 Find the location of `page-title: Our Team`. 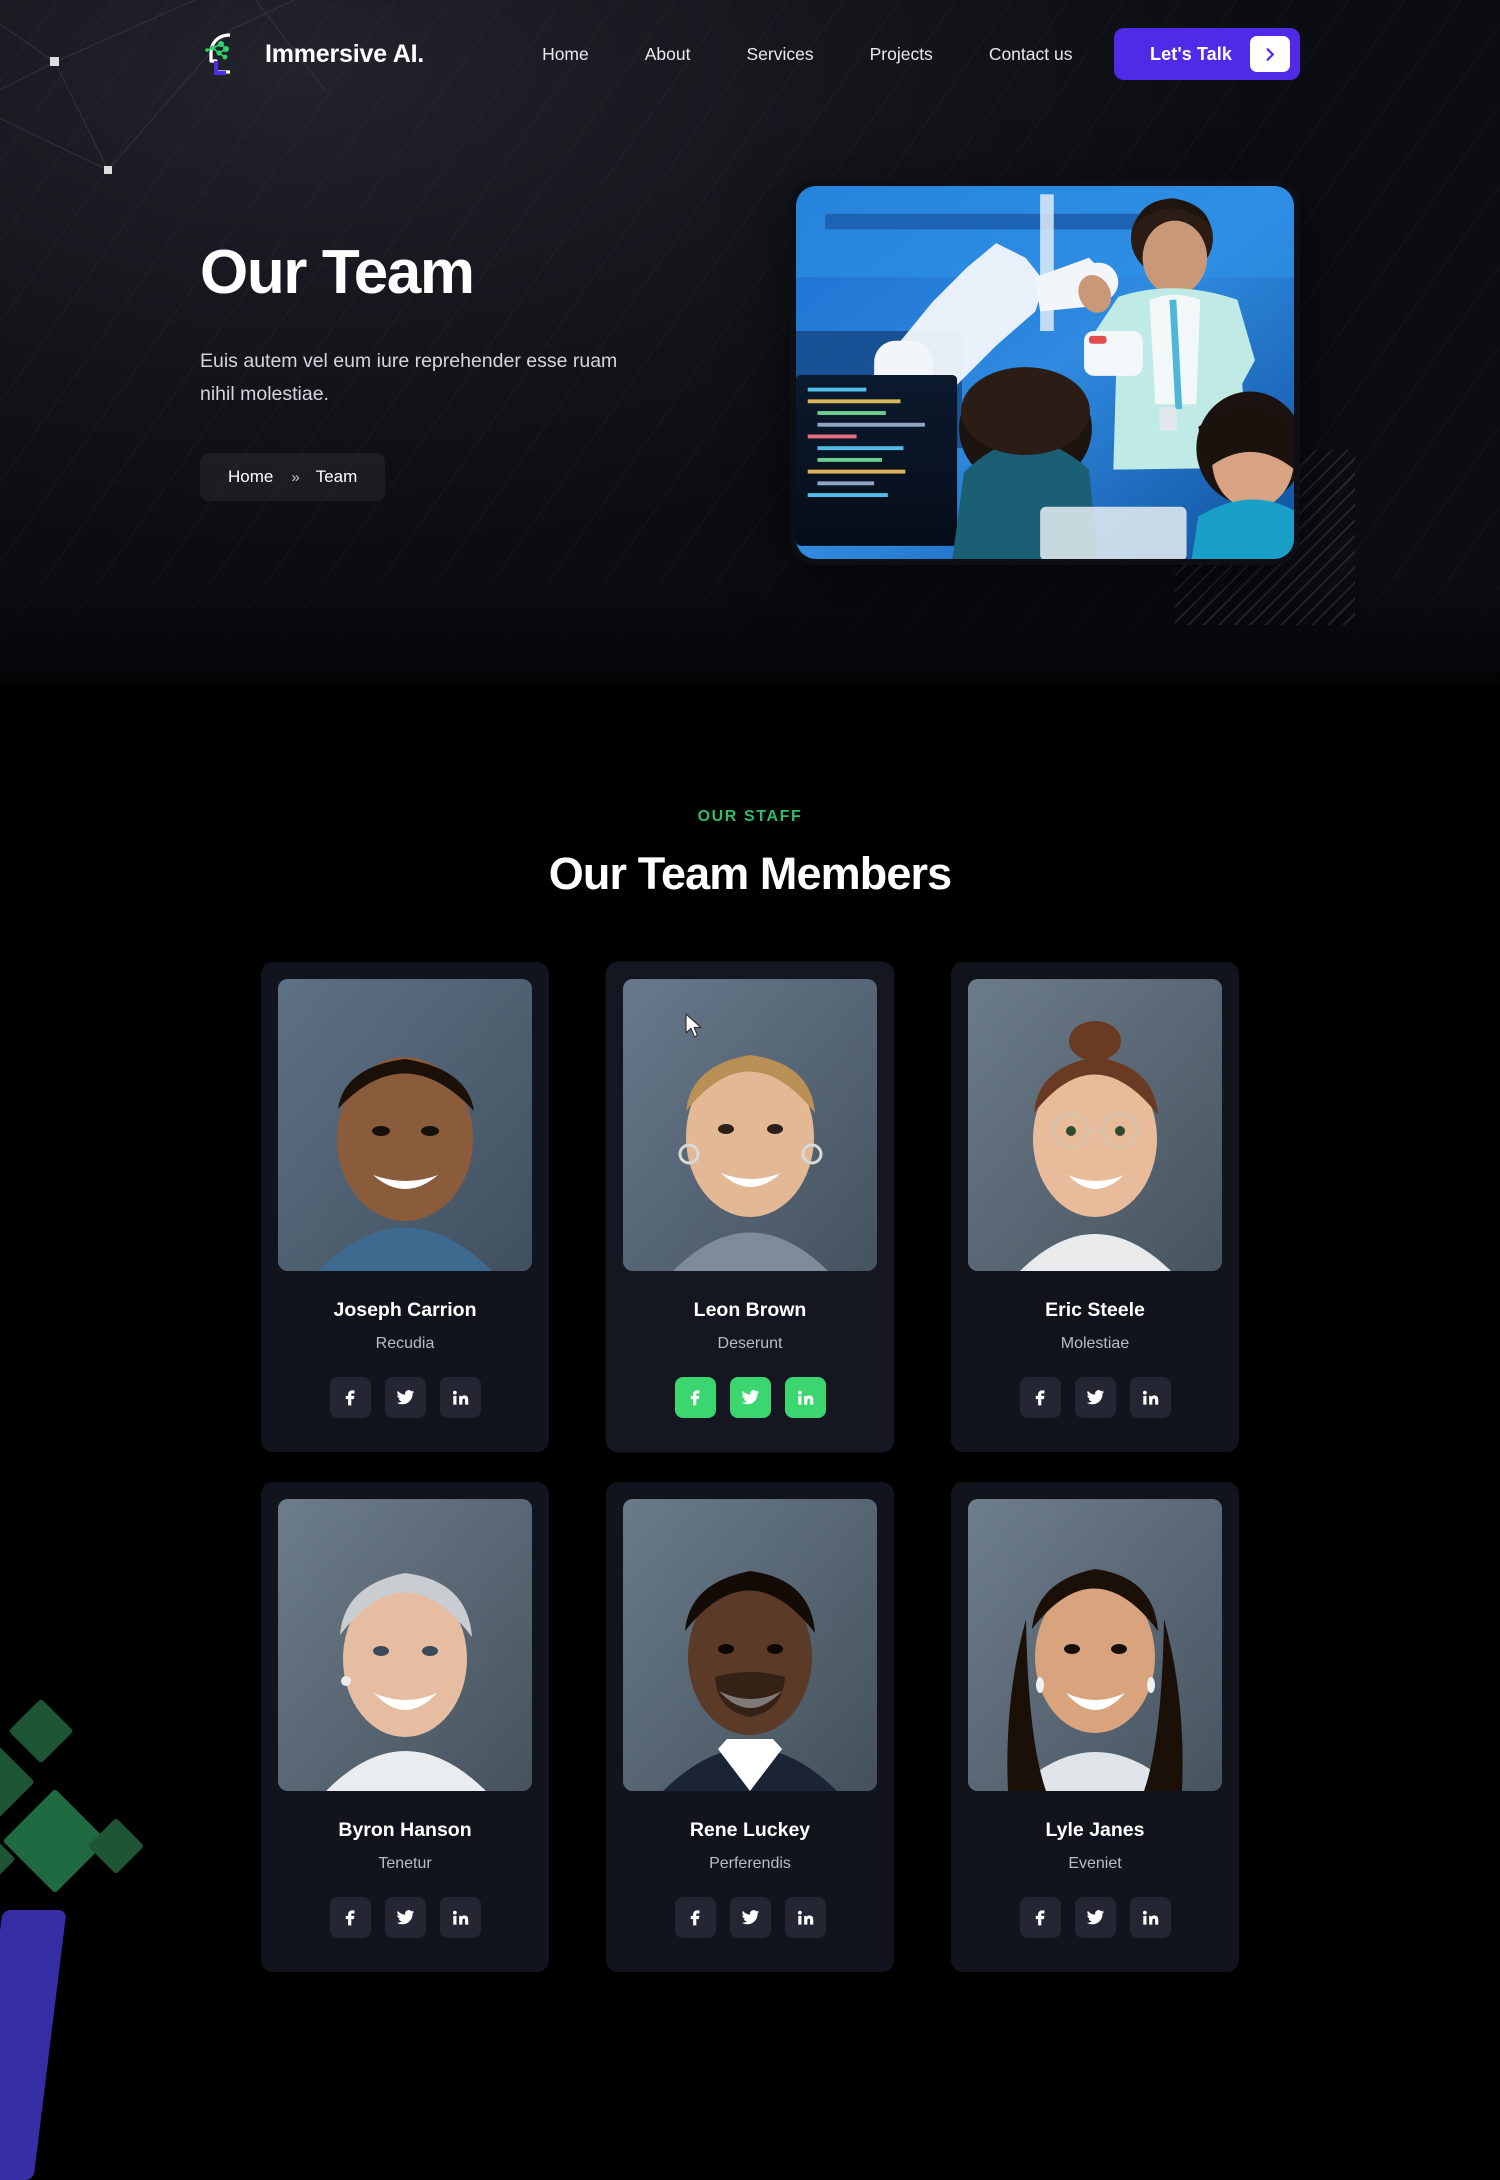

page-title: Our Team is located at coordinates (337, 272).